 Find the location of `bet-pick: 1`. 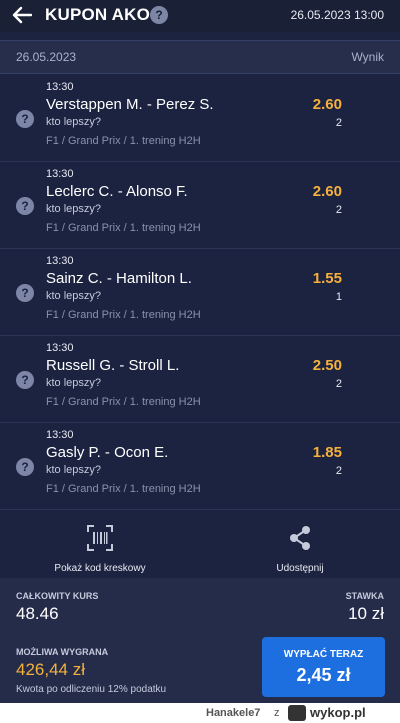

bet-pick: 1 is located at coordinates (338, 297).